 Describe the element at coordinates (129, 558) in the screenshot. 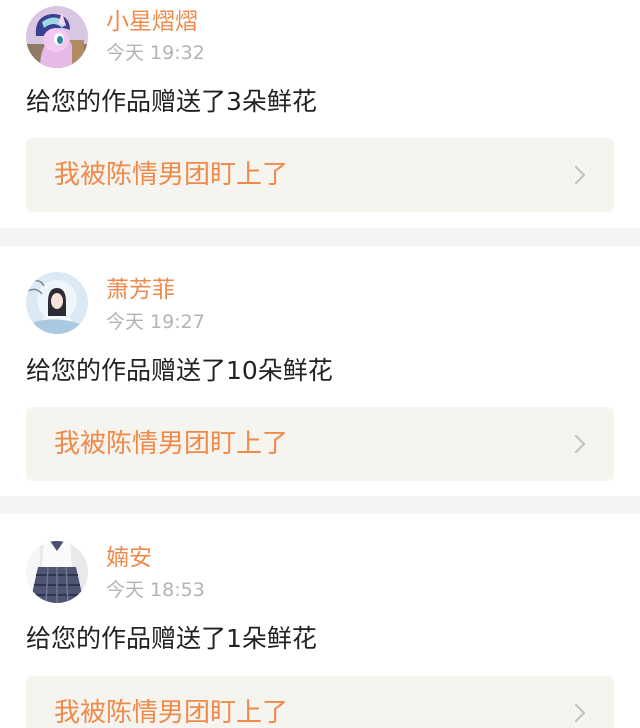

I see `username: 婻安` at that location.